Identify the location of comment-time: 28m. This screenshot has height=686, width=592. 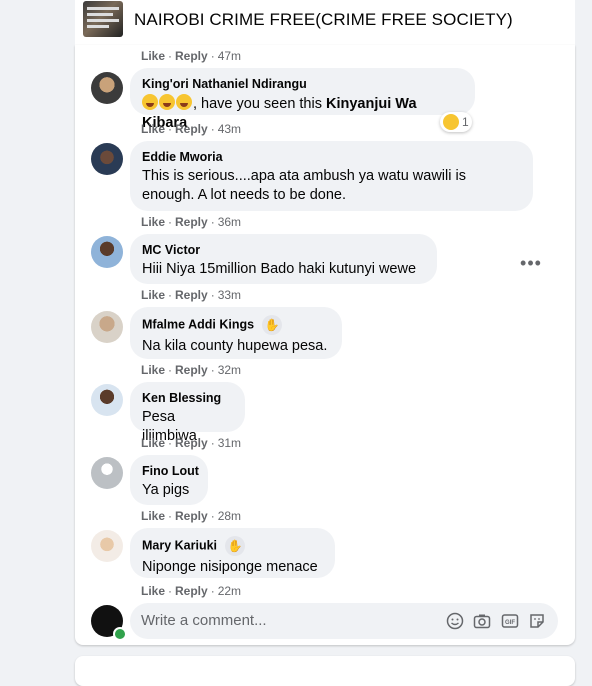
(229, 516).